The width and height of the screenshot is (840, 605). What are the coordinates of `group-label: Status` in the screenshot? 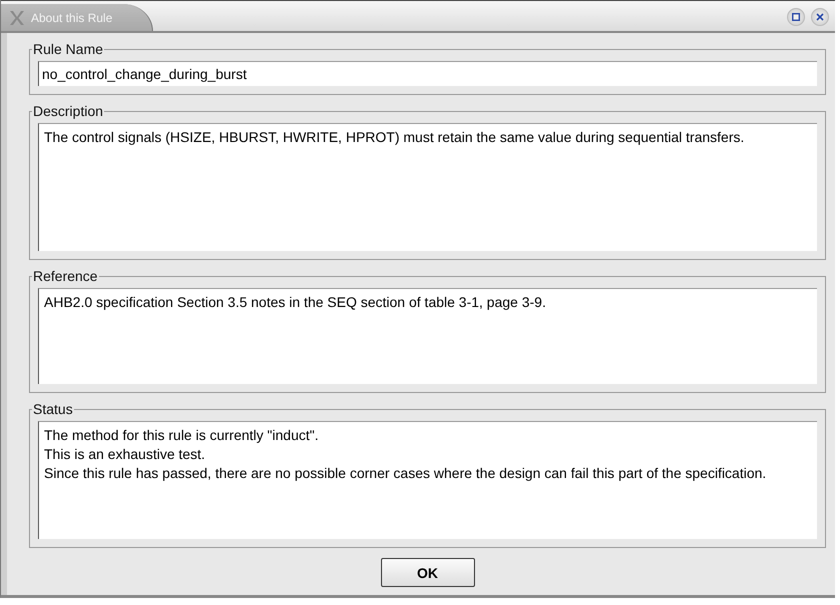 It's located at (53, 409).